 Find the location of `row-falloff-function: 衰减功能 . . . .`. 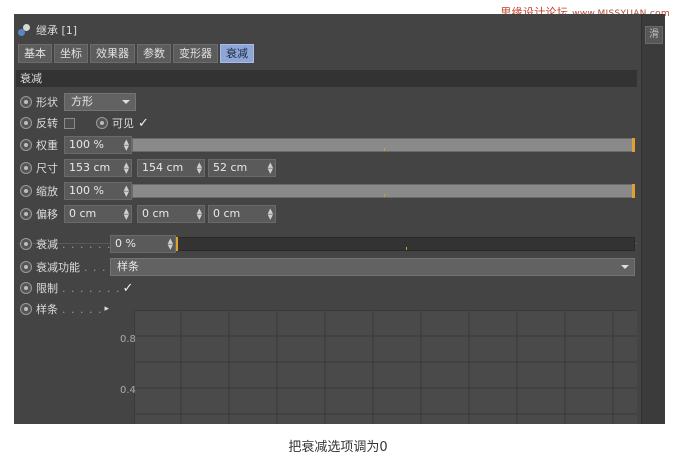

row-falloff-function: 衰减功能 . . . . is located at coordinates (67, 267).